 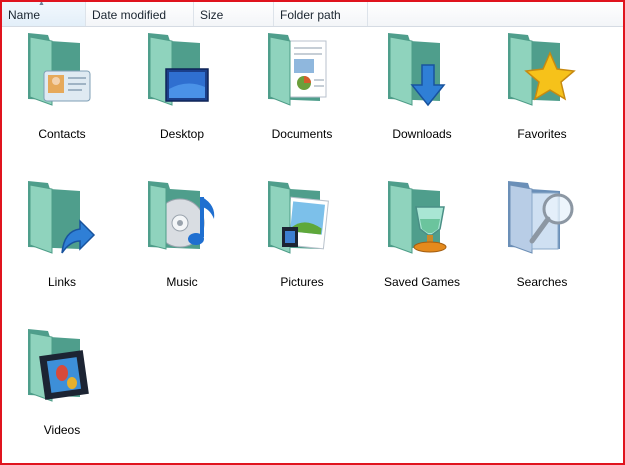 What do you see at coordinates (542, 134) in the screenshot?
I see `folder-label: Favorites` at bounding box center [542, 134].